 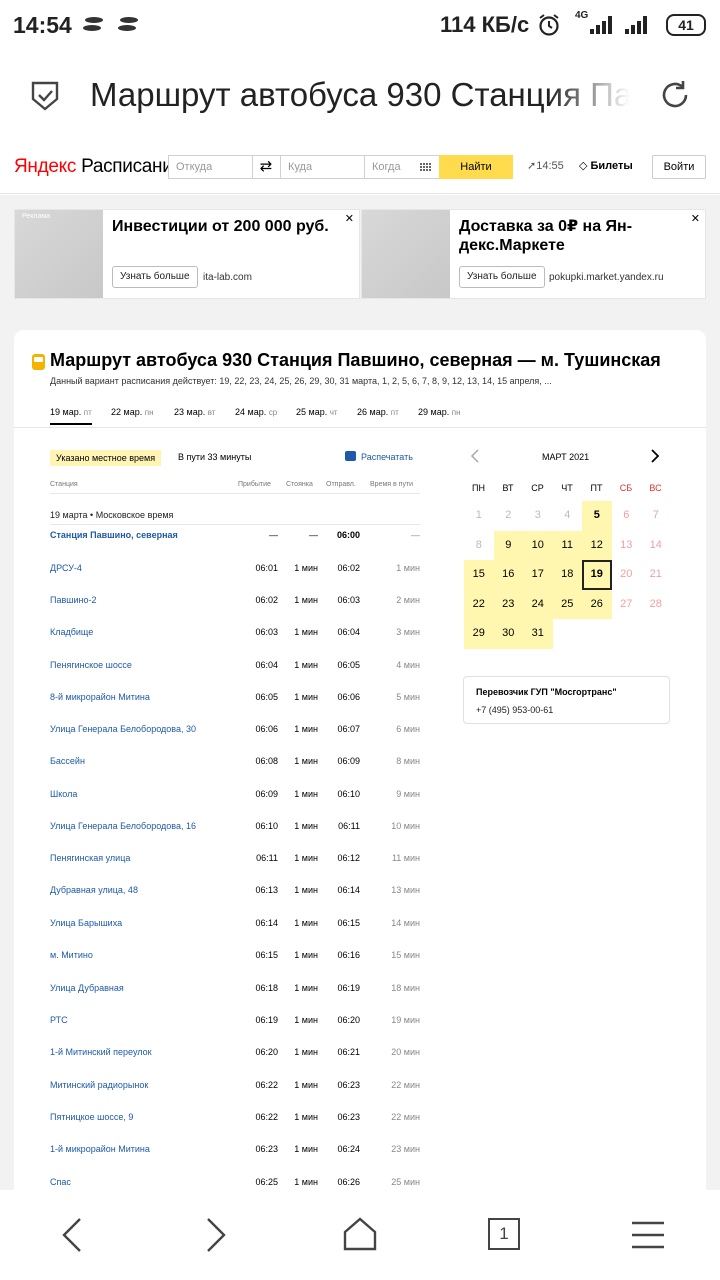 I want to click on browser-toolbar: Маршрут автобуса 930 Станция Павшино, so click(x=360, y=97).